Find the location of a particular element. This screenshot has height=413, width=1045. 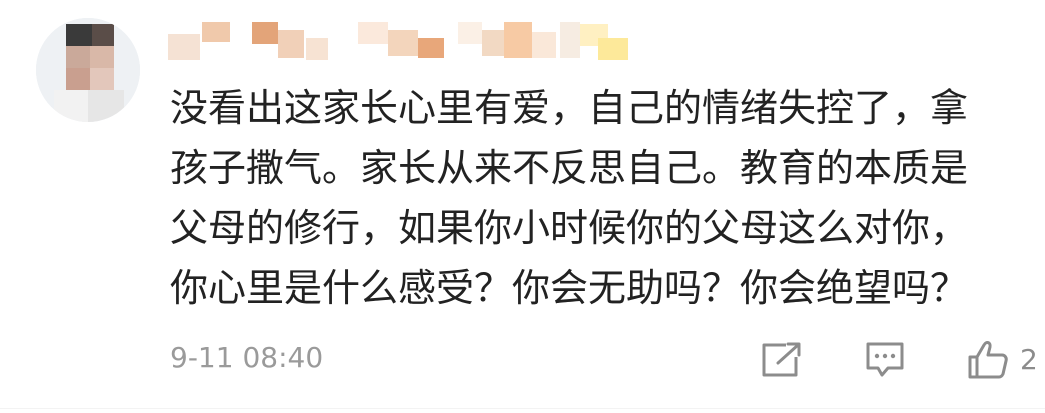

share-icon is located at coordinates (781, 359).